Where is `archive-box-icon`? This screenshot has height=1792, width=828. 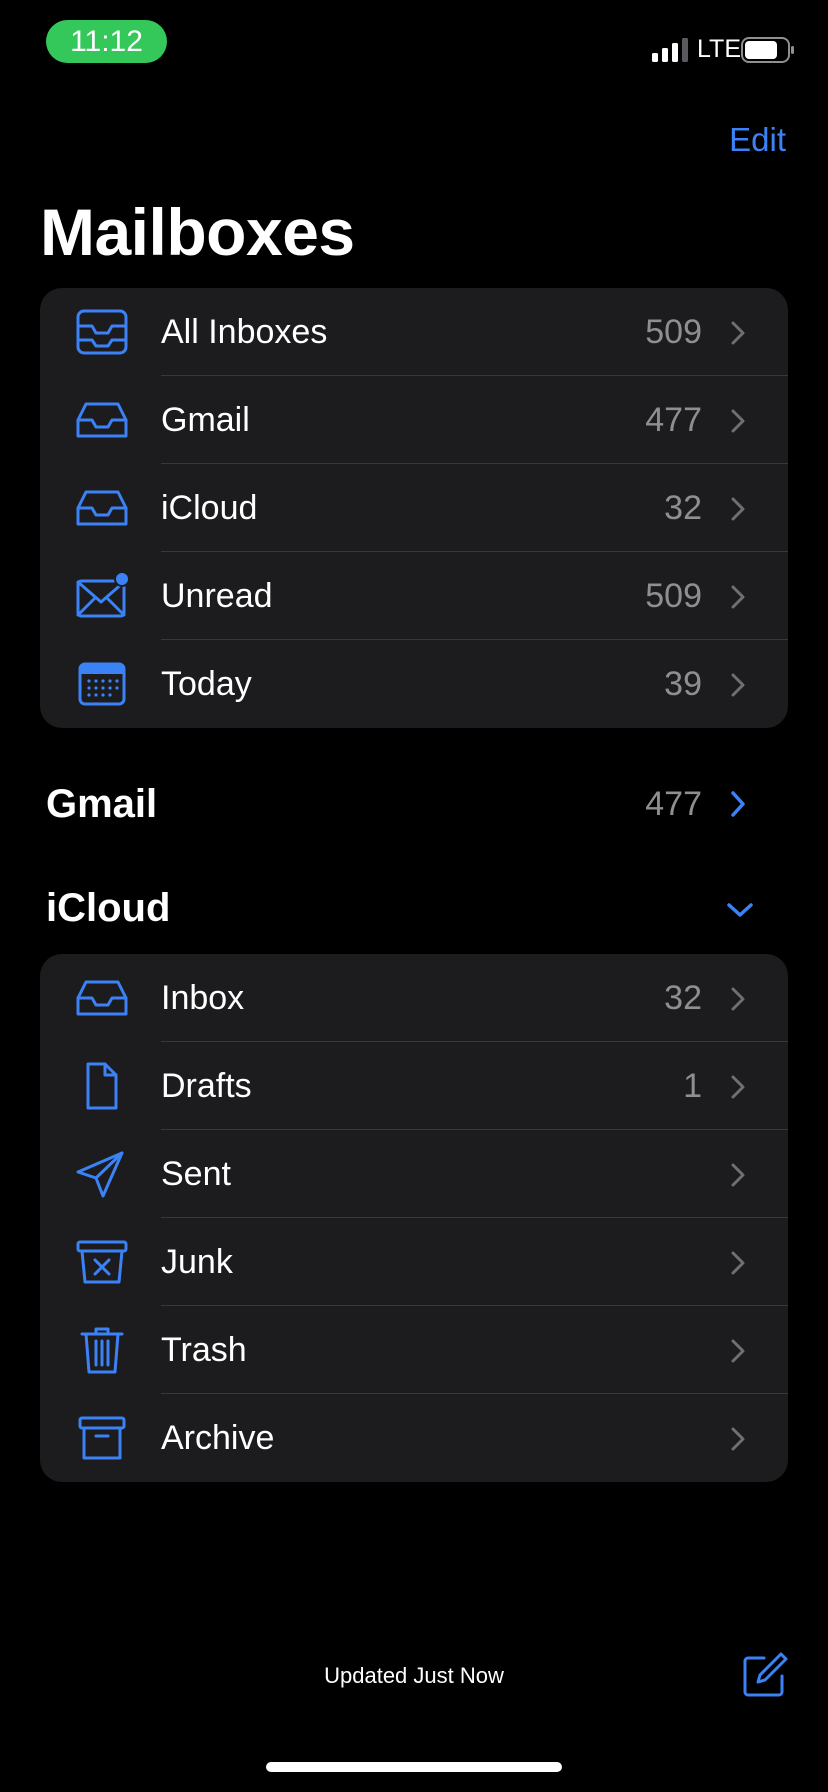 archive-box-icon is located at coordinates (102, 1438).